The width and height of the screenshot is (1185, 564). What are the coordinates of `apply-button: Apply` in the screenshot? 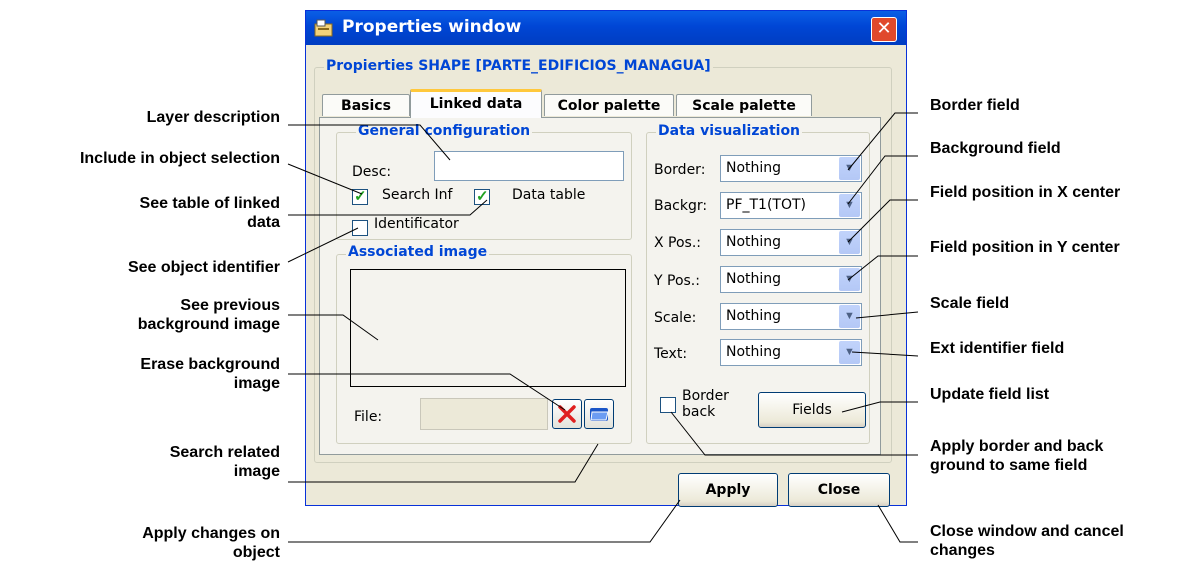 It's located at (728, 490).